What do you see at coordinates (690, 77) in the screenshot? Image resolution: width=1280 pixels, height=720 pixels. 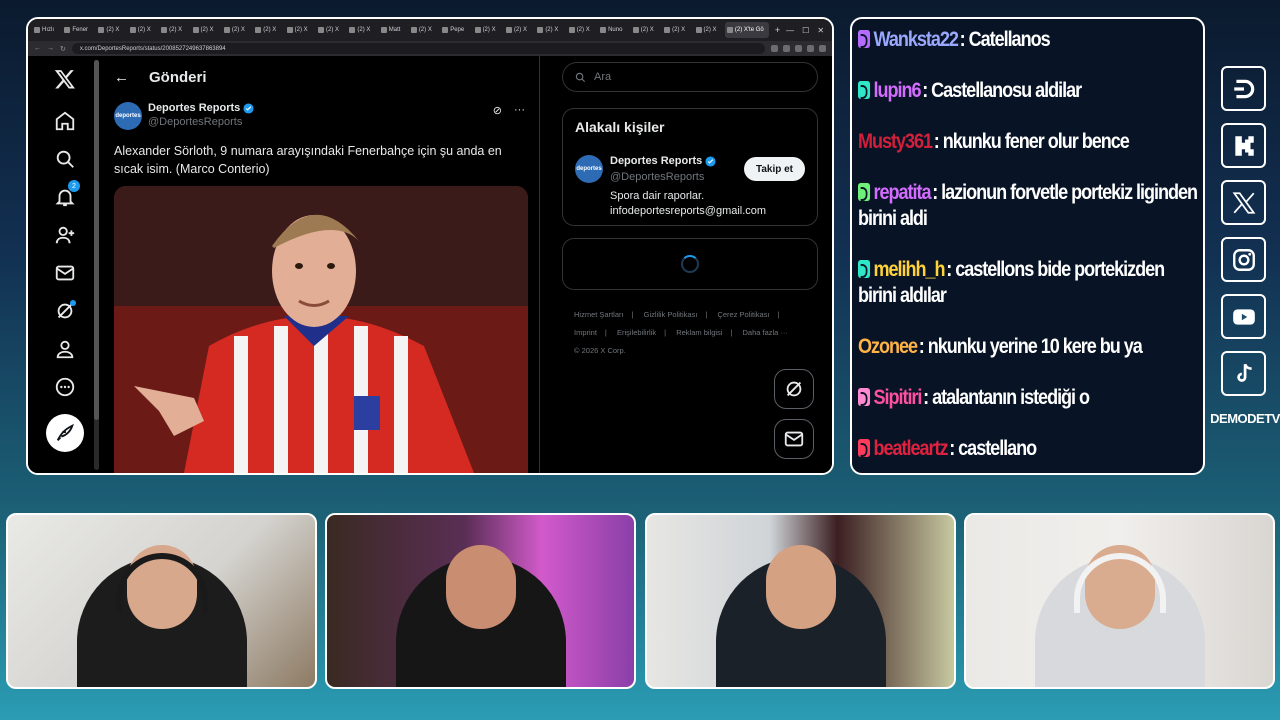 I see `search-input: Ara` at bounding box center [690, 77].